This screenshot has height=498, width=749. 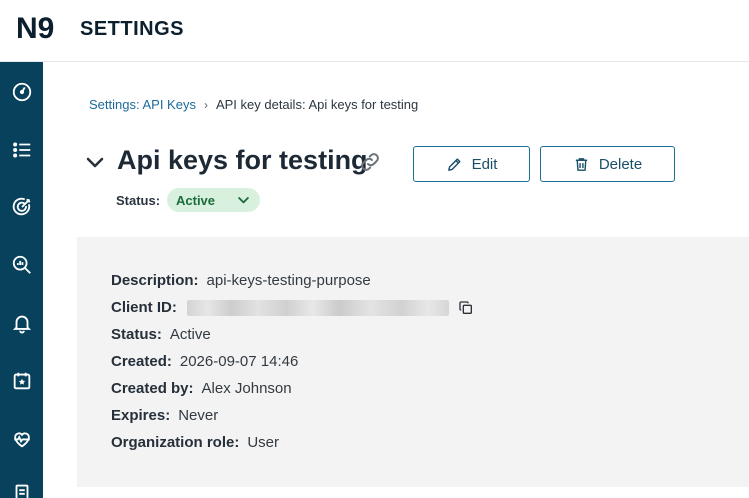 I want to click on detail-label: Client ID:, so click(x=144, y=307).